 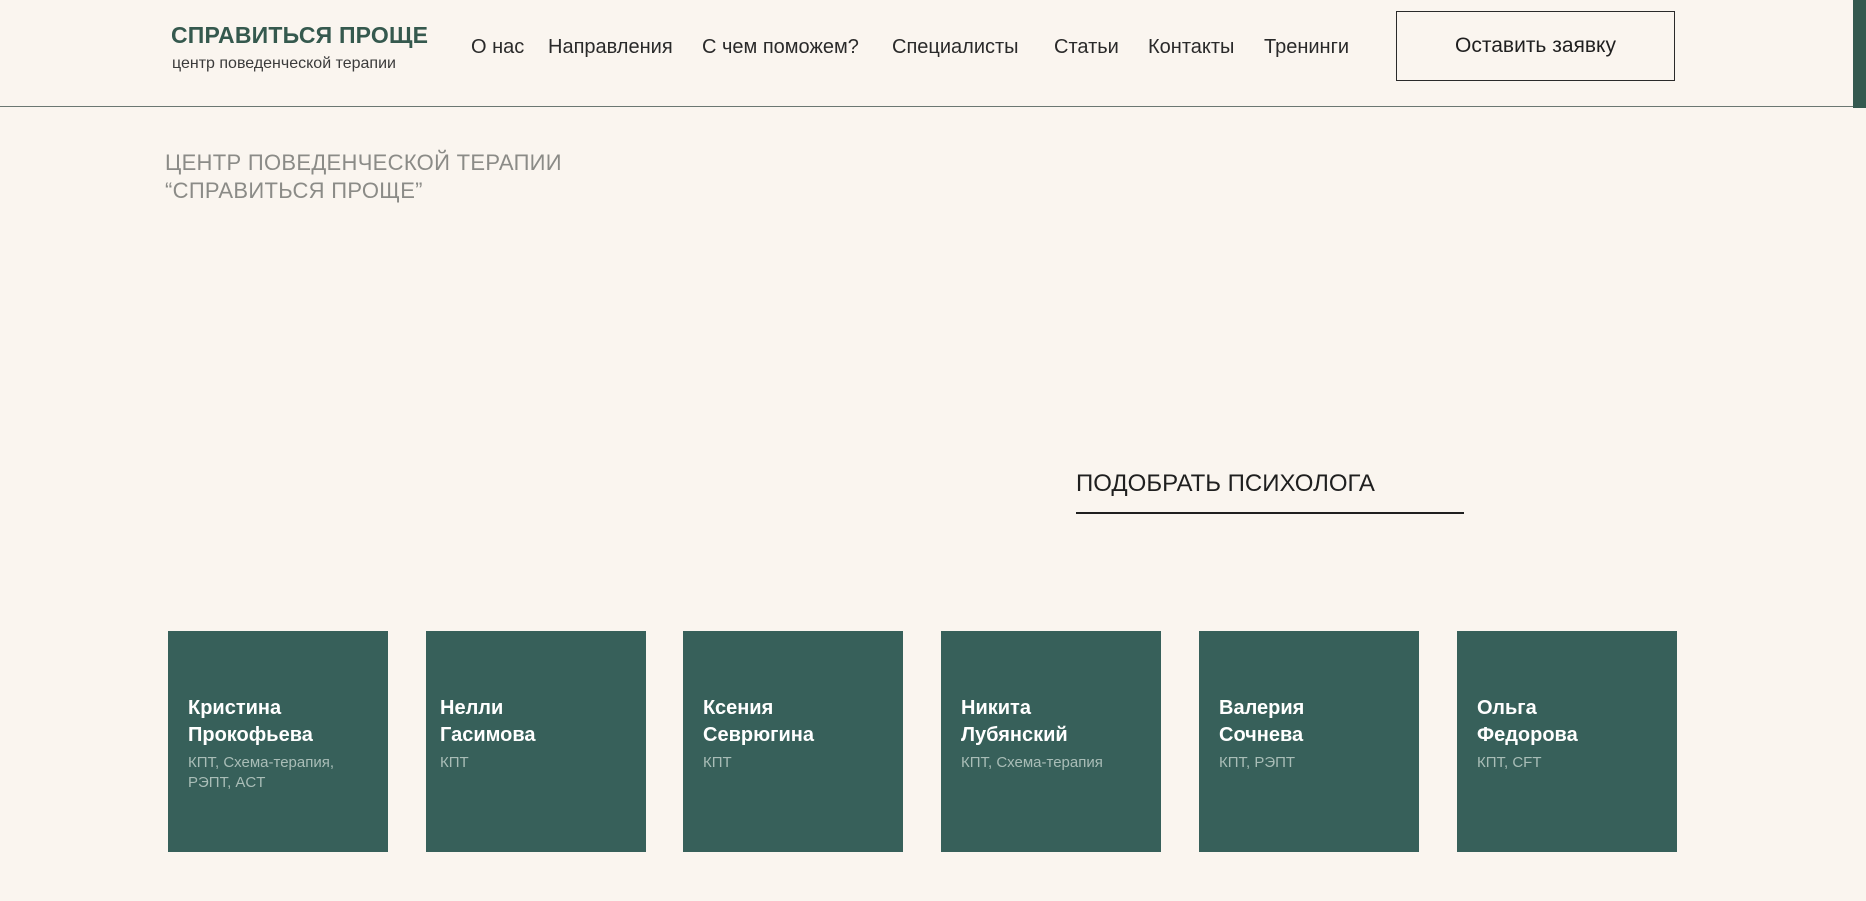 What do you see at coordinates (1191, 47) in the screenshot?
I see `nav-contacts: Контакты` at bounding box center [1191, 47].